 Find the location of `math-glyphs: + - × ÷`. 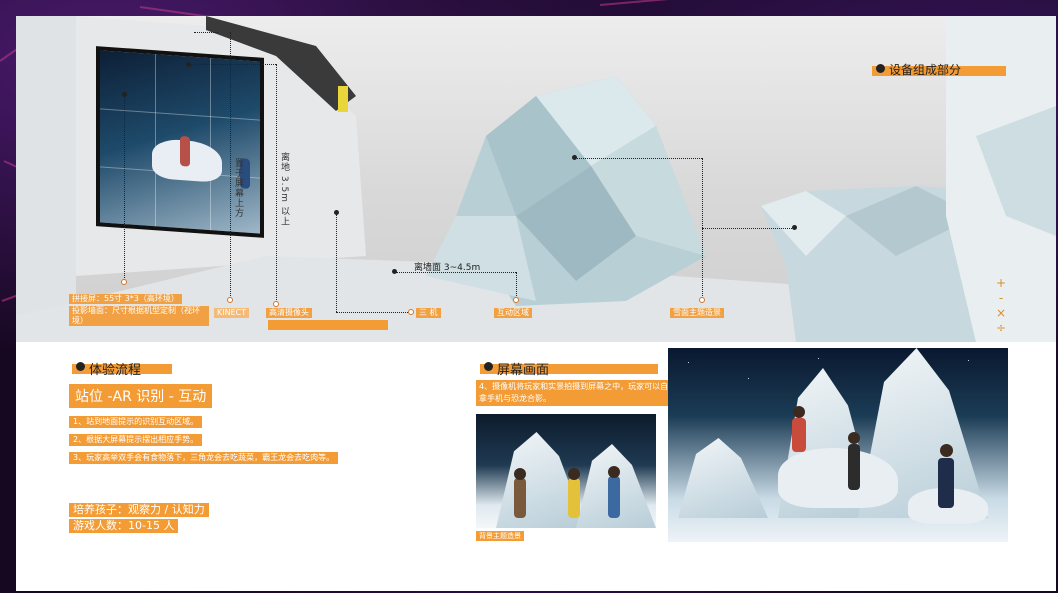

math-glyphs: + - × ÷ is located at coordinates (1001, 306).